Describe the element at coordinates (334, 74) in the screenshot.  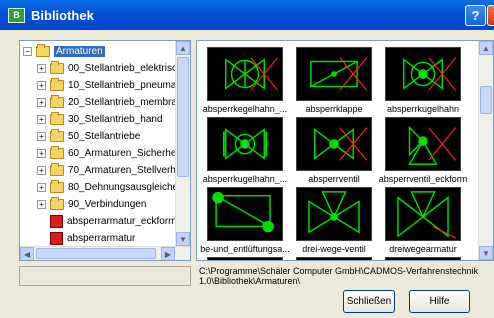
I see `butterfly-icon` at that location.